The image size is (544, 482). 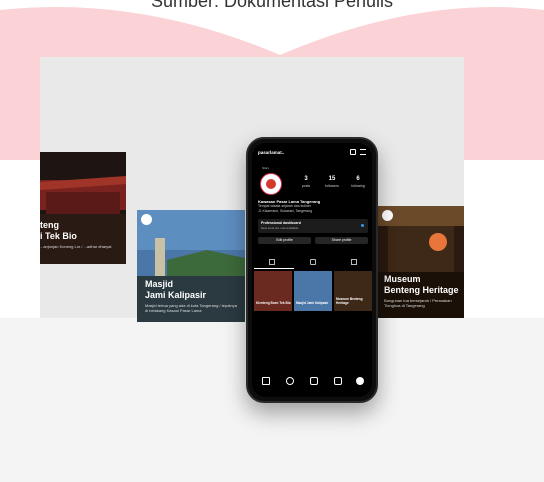 What do you see at coordinates (358, 179) in the screenshot?
I see `stat-following-count: 6` at bounding box center [358, 179].